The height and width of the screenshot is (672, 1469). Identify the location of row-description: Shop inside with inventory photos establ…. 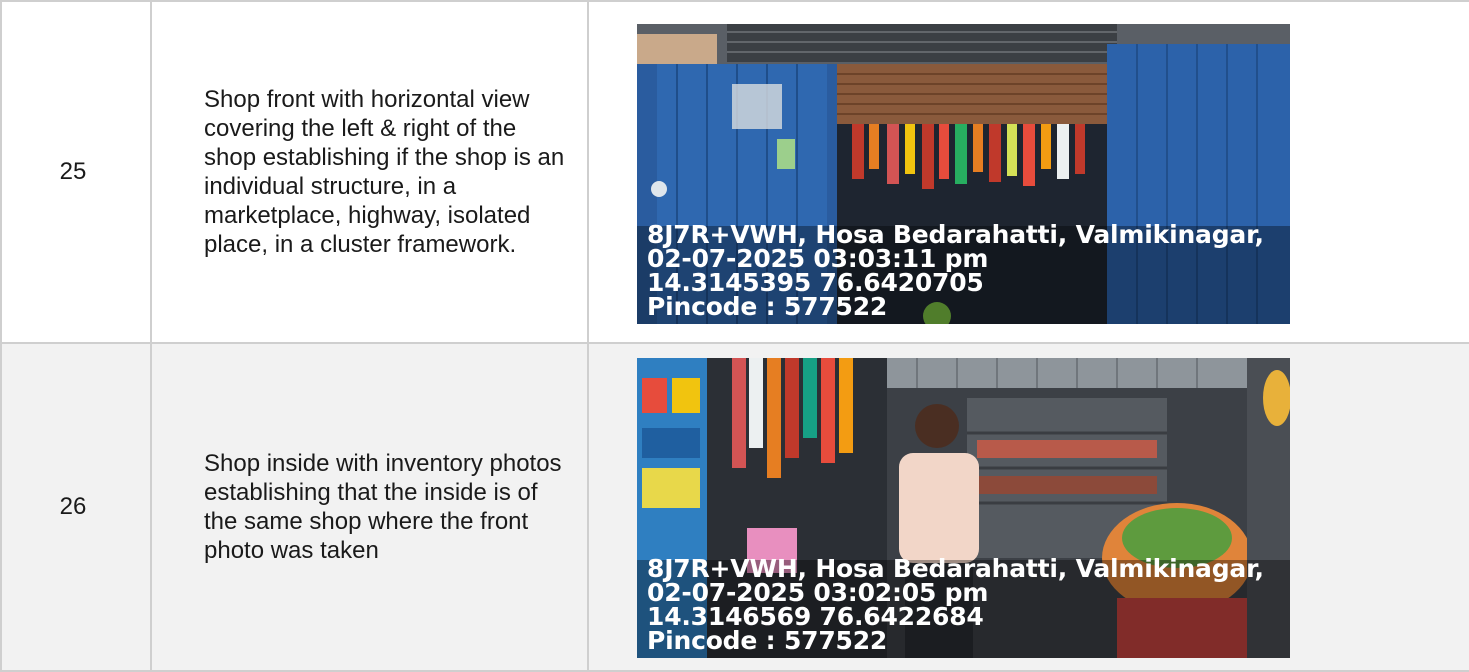
(369, 507).